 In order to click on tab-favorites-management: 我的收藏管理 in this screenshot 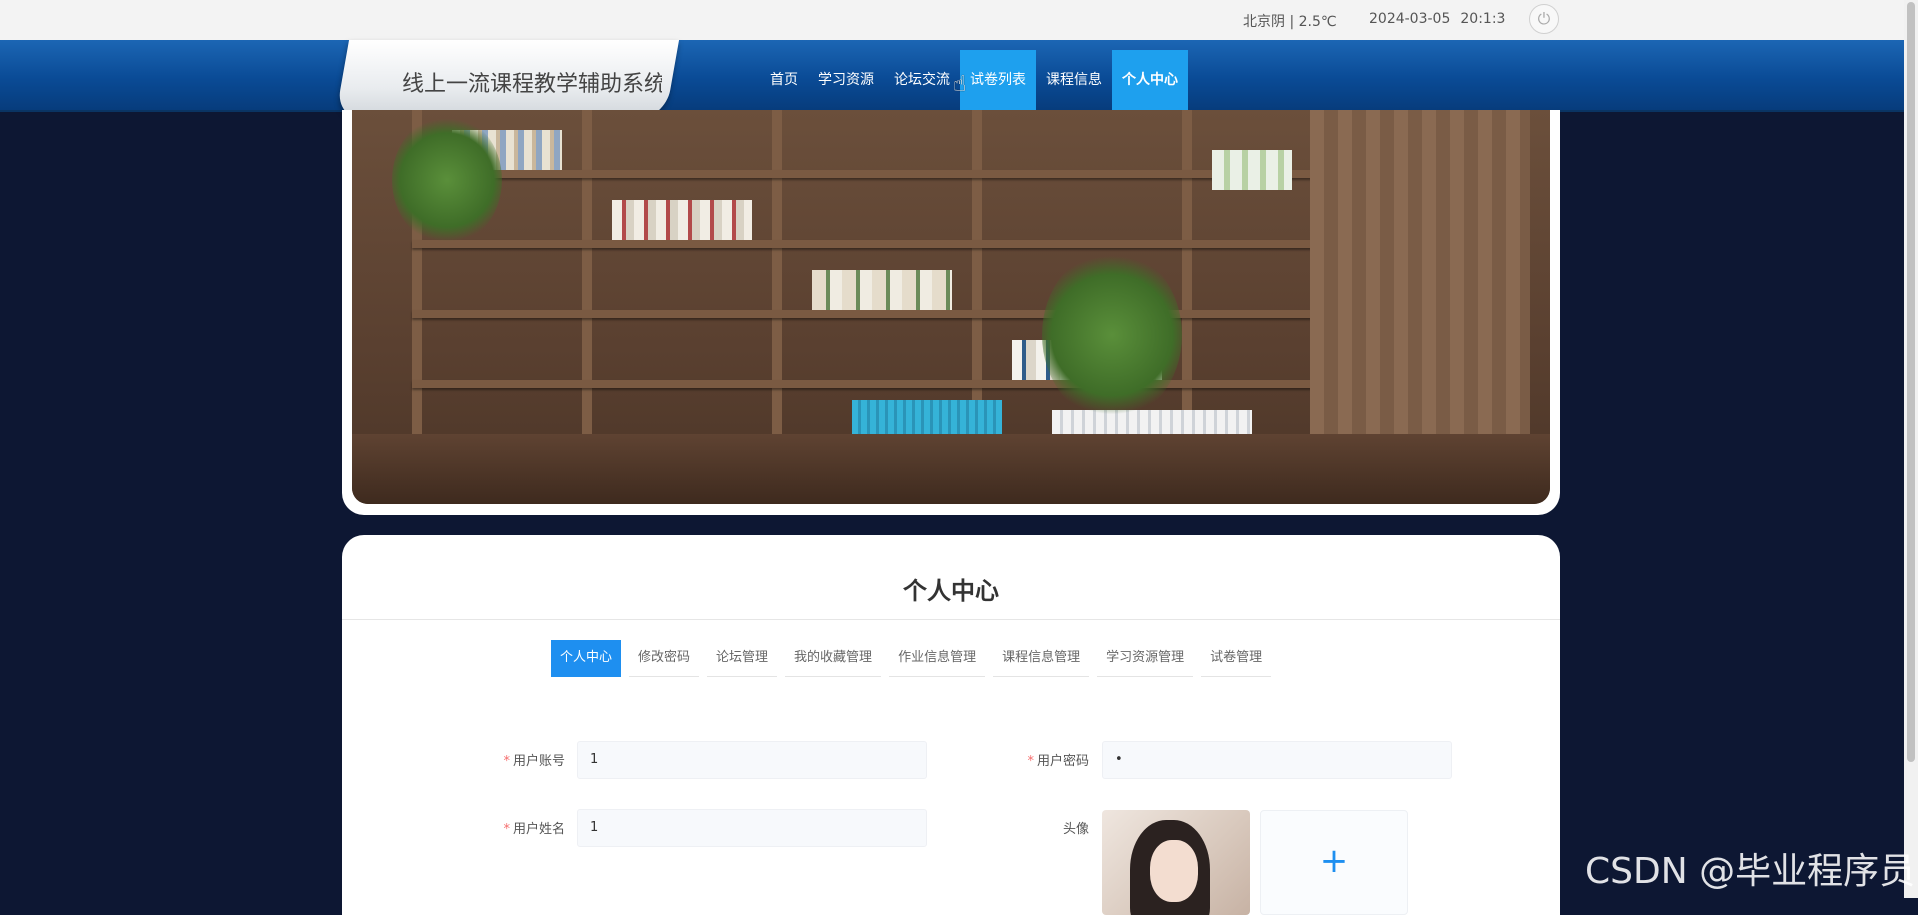, I will do `click(833, 658)`.